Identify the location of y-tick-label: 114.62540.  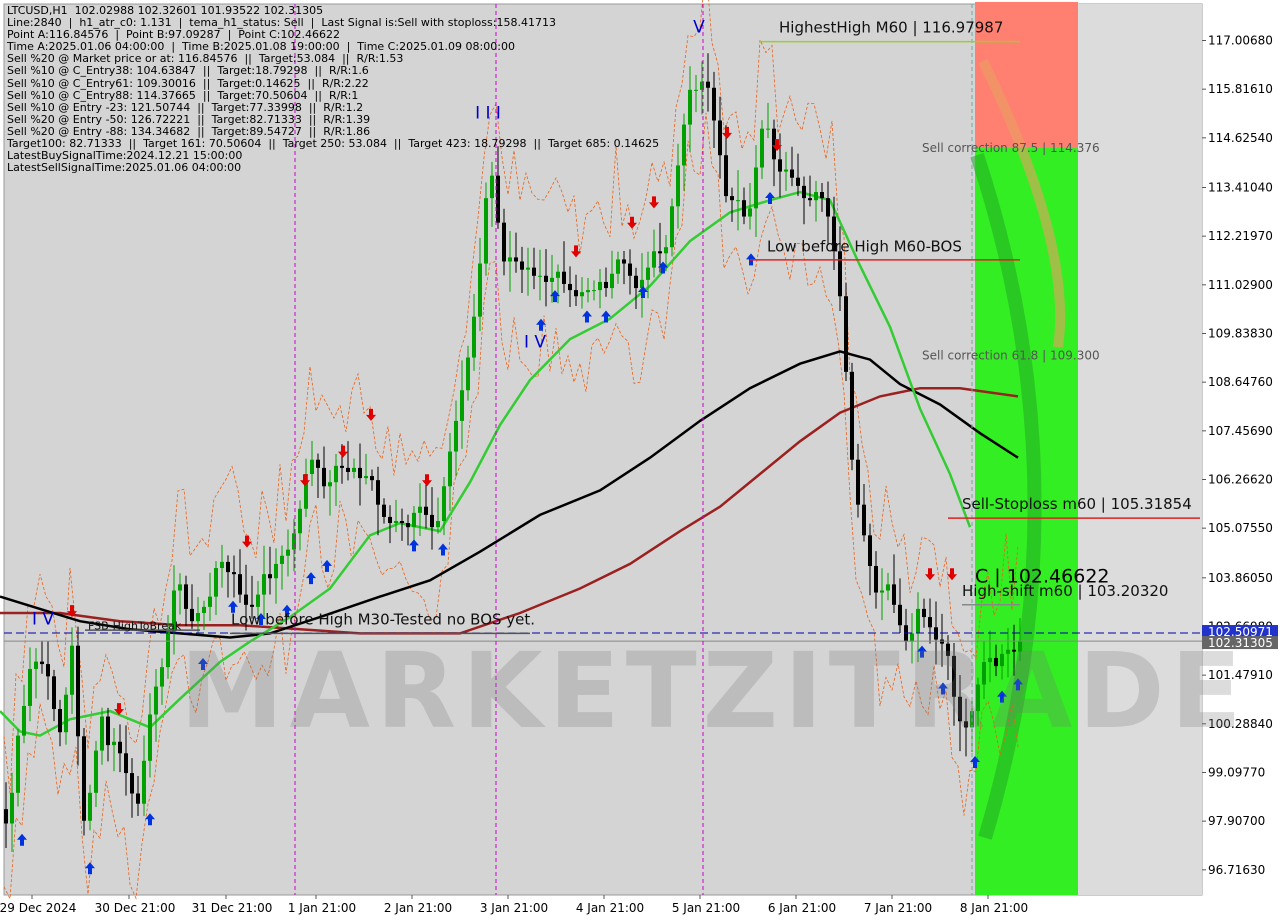
(1240, 138).